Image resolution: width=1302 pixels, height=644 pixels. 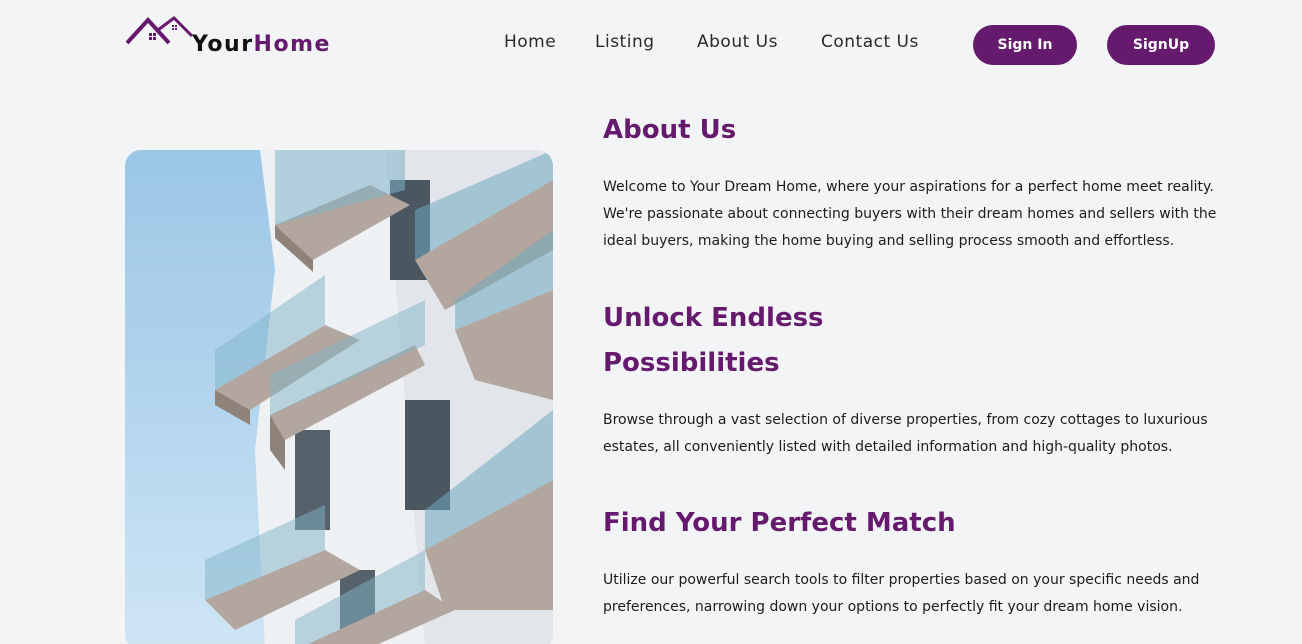 I want to click on sign-up-button: SignUp, so click(x=1161, y=45).